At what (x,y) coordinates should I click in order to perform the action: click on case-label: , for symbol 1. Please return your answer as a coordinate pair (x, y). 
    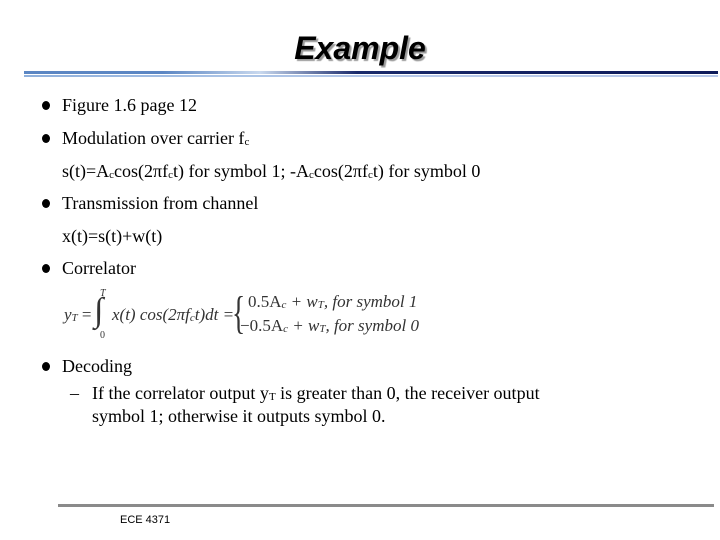
    Looking at the image, I should click on (370, 301).